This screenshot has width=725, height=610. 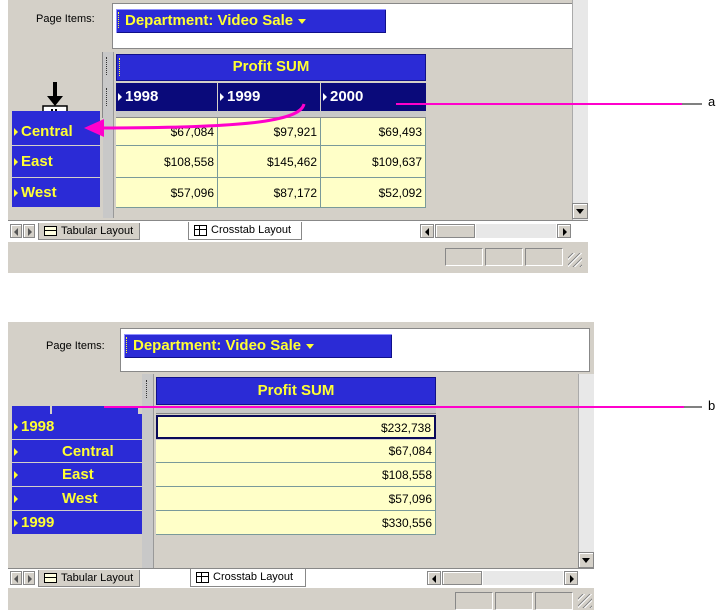 I want to click on row-label: West, so click(x=80, y=498).